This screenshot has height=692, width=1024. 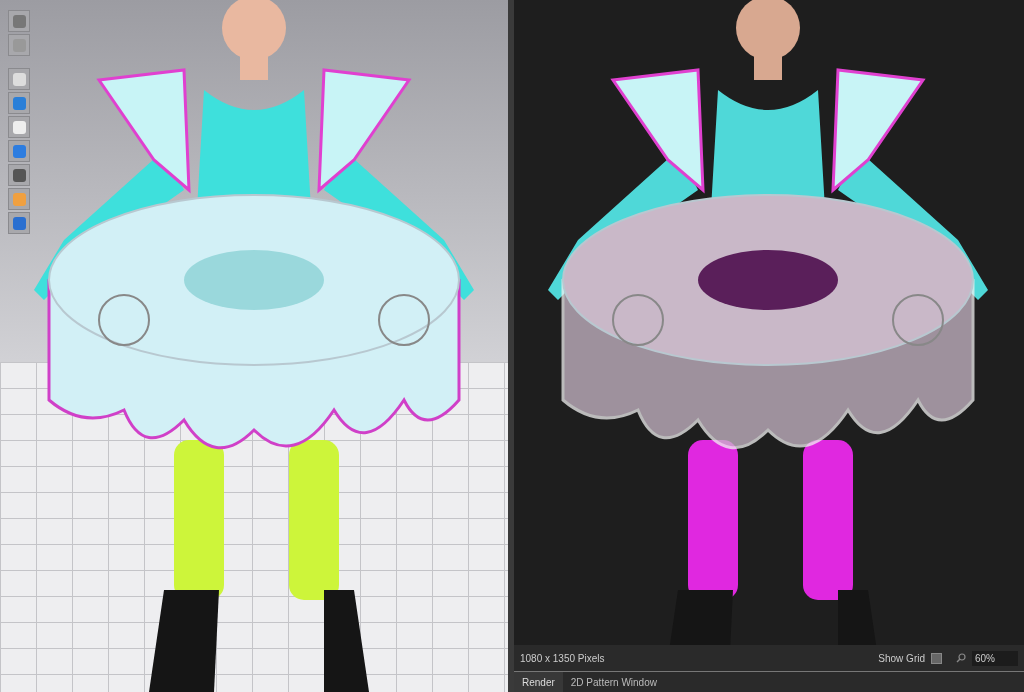 I want to click on panel-tab: Render, so click(x=538, y=682).